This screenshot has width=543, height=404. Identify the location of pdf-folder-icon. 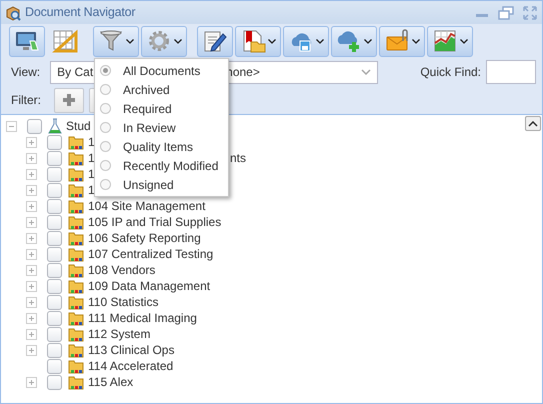
(253, 41).